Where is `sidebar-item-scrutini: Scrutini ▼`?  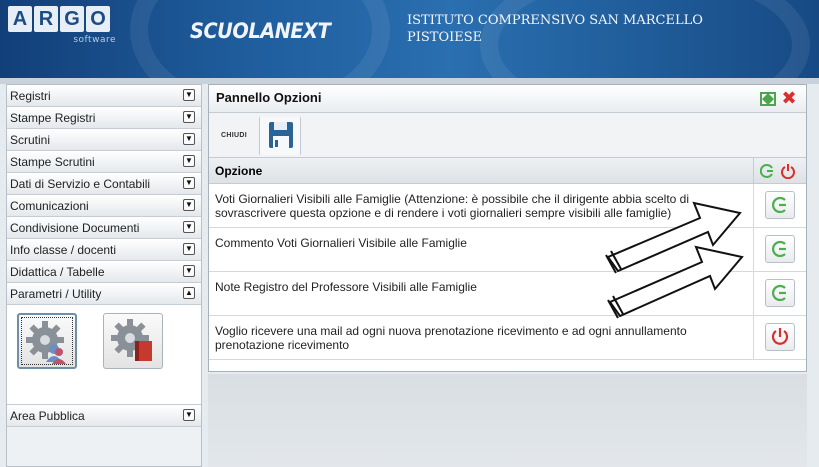
sidebar-item-scrutini: Scrutini ▼ is located at coordinates (104, 140).